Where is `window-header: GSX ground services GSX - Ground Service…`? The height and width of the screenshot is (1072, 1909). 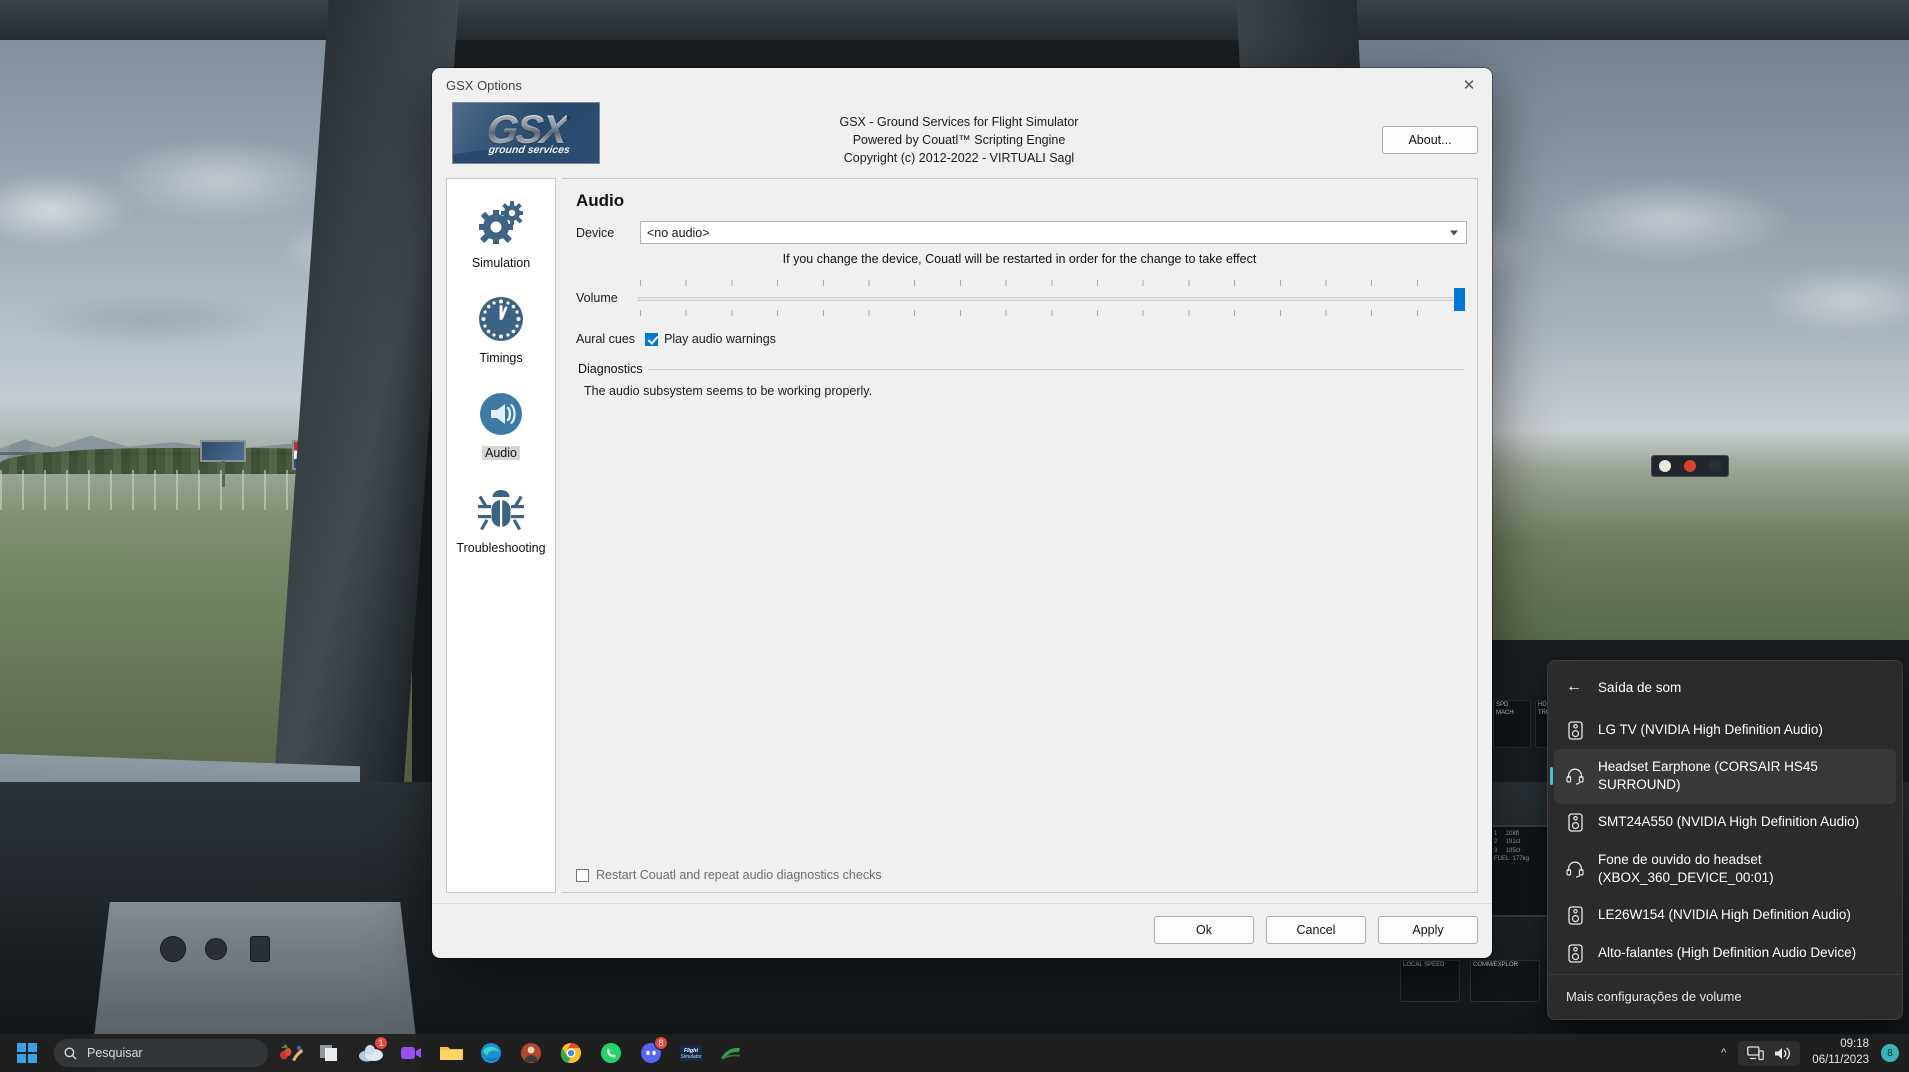 window-header: GSX ground services GSX - Ground Service… is located at coordinates (962, 140).